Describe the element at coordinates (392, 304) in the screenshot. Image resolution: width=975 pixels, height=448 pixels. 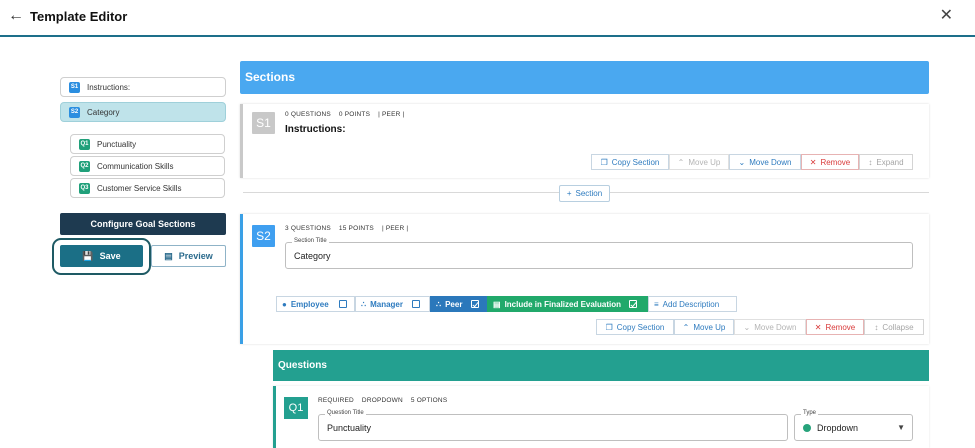
I see `manager-toggle: ∴ Manager` at that location.